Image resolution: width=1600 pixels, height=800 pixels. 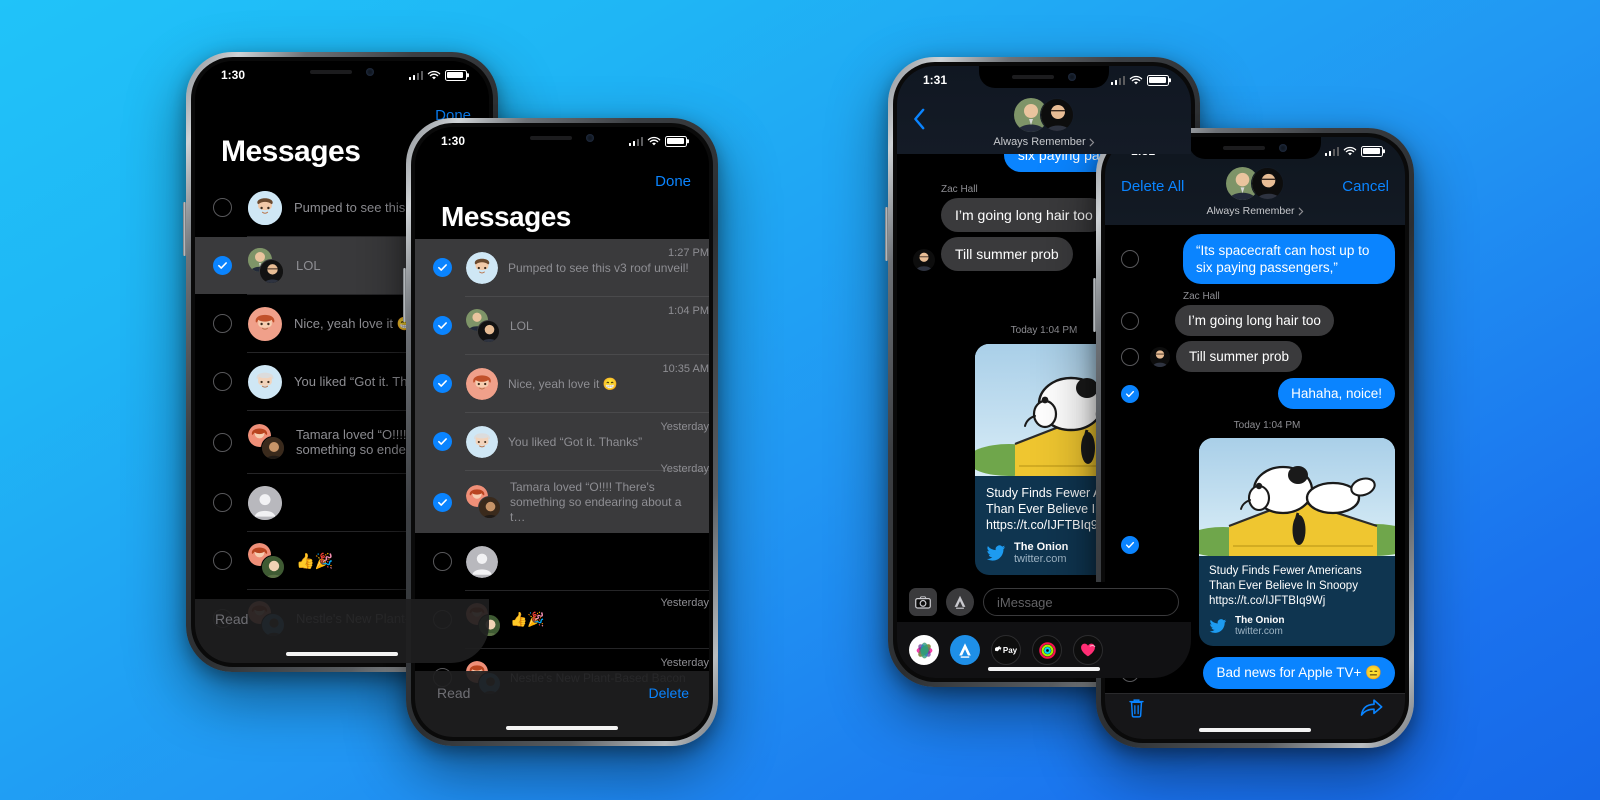 I want to click on applepay-icon: Pay, so click(x=1006, y=650).